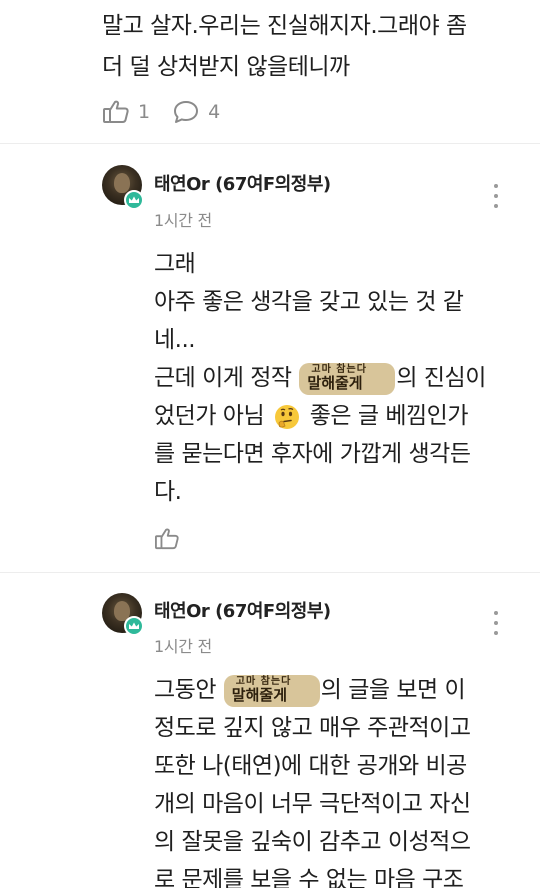 The width and height of the screenshot is (540, 888). I want to click on comment-like-button, so click(167, 541).